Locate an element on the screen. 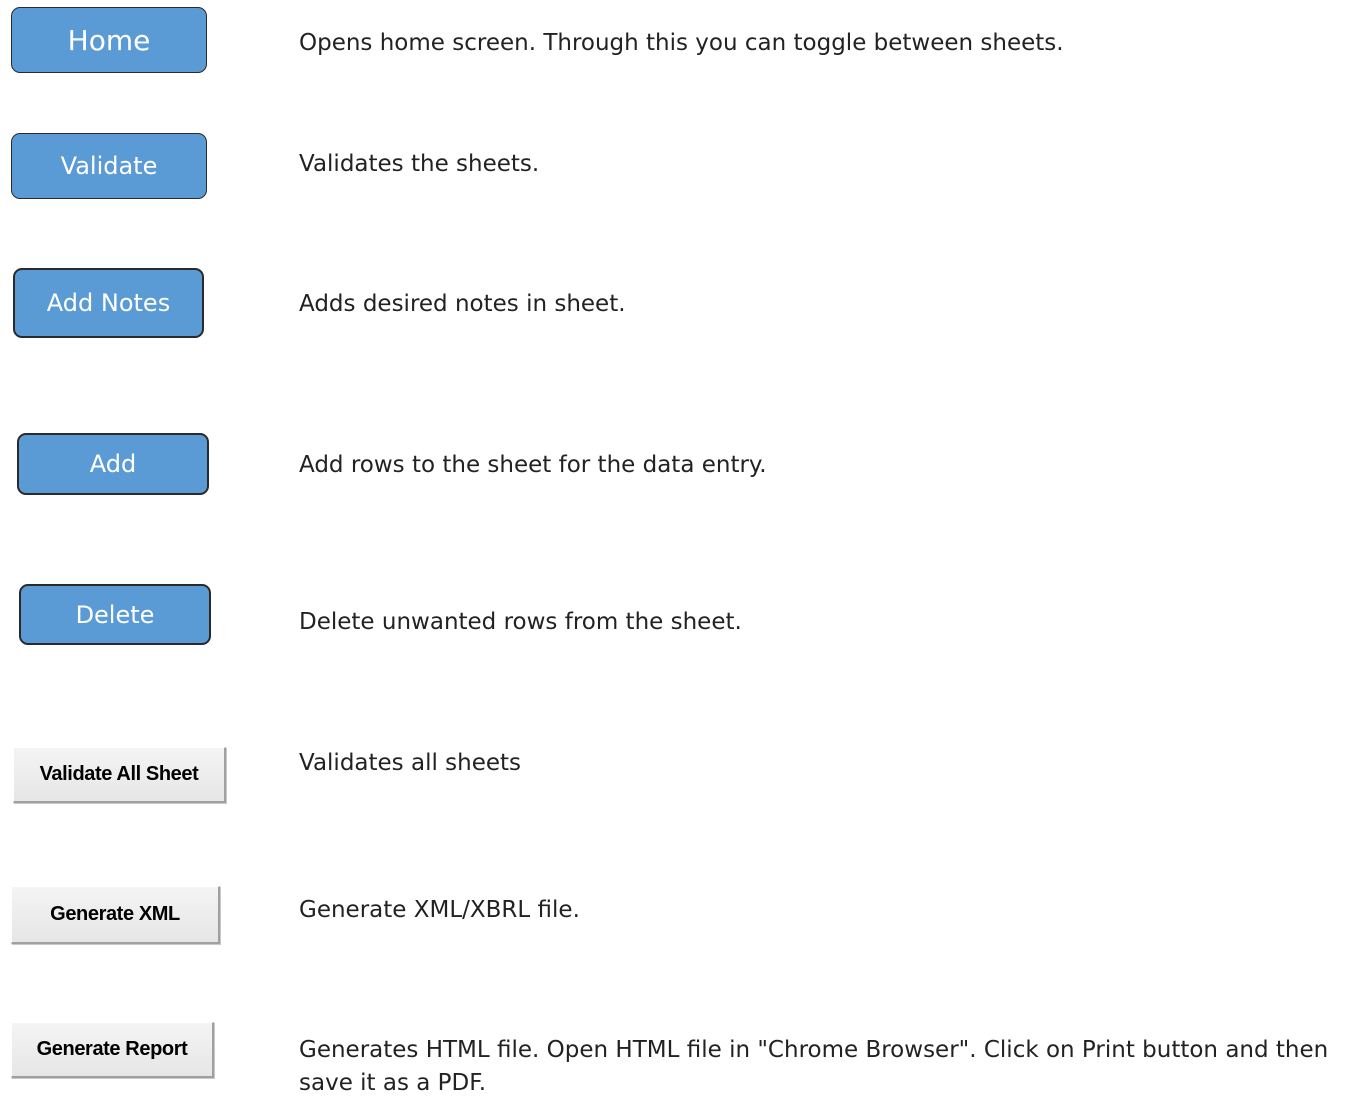 This screenshot has width=1359, height=1106. home-button: Home is located at coordinates (109, 40).